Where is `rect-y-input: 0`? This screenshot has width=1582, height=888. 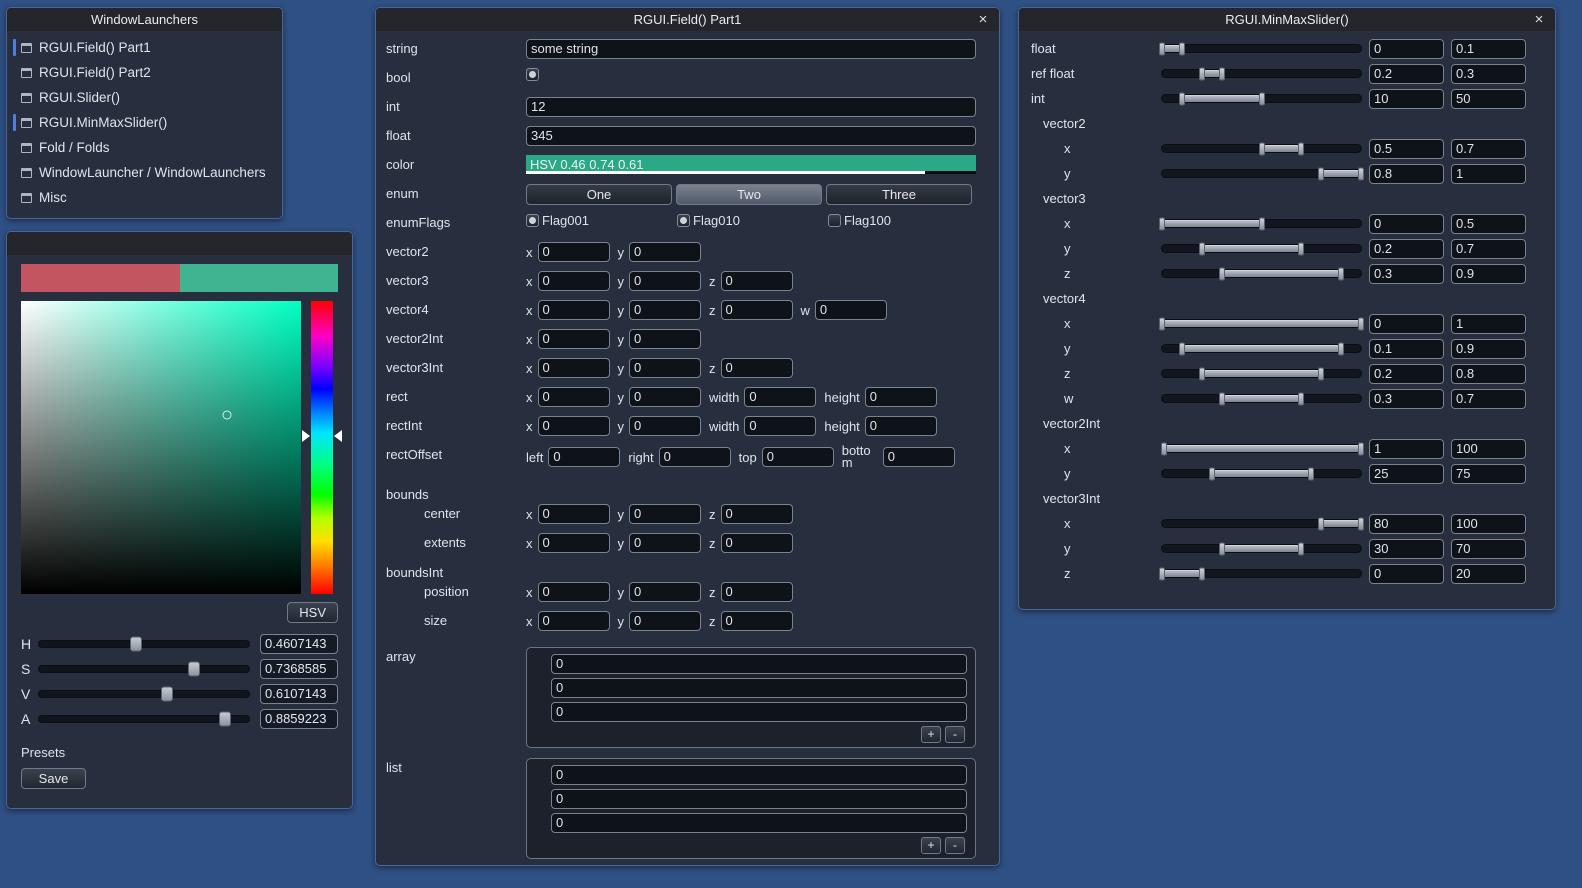 rect-y-input: 0 is located at coordinates (665, 397).